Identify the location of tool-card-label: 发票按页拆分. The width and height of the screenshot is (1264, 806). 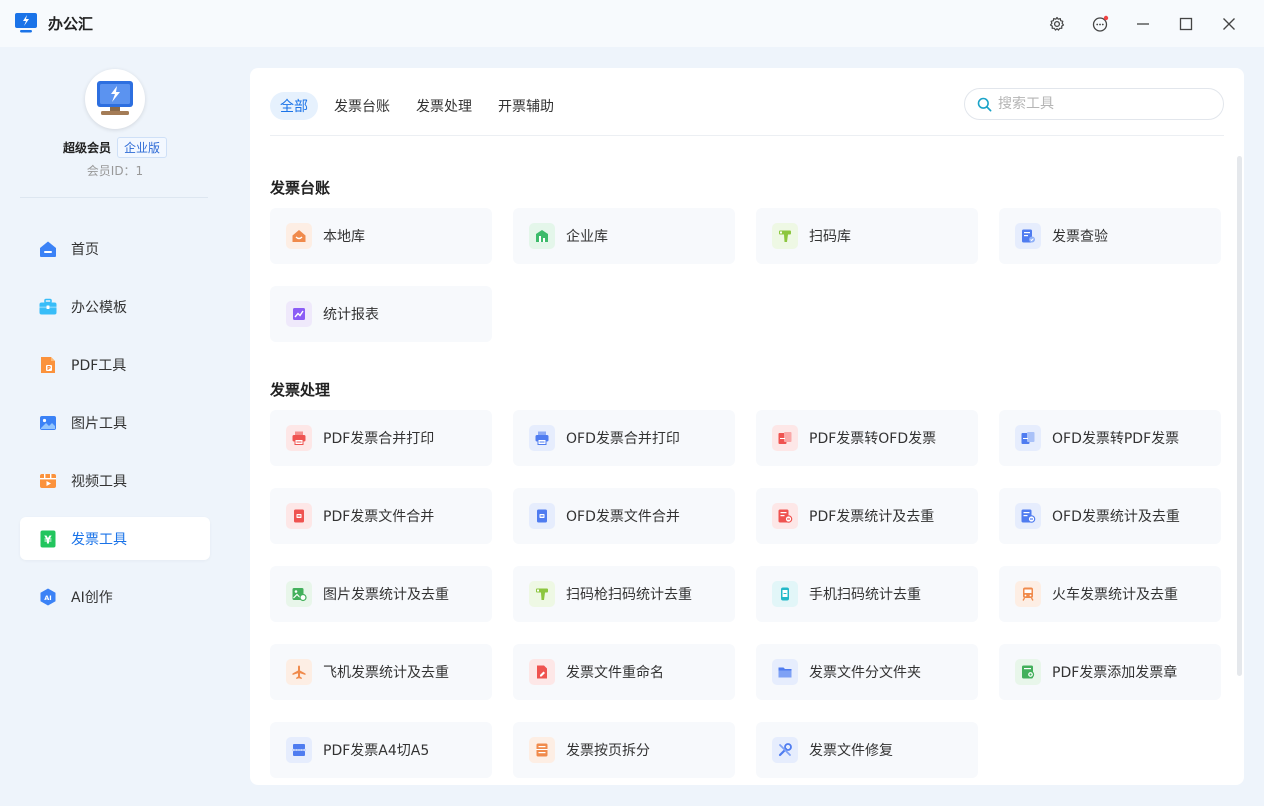
(608, 751).